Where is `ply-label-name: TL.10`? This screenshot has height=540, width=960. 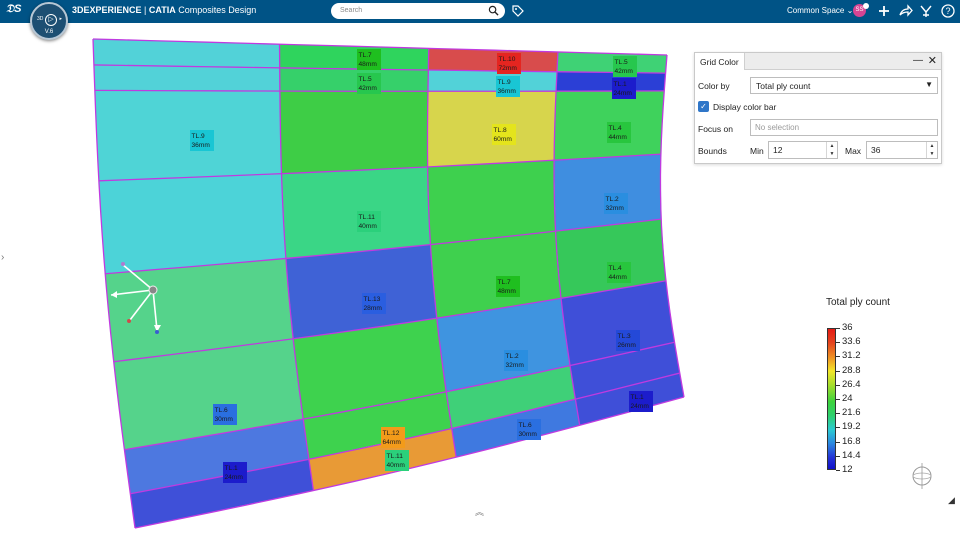 ply-label-name: TL.10 is located at coordinates (507, 59).